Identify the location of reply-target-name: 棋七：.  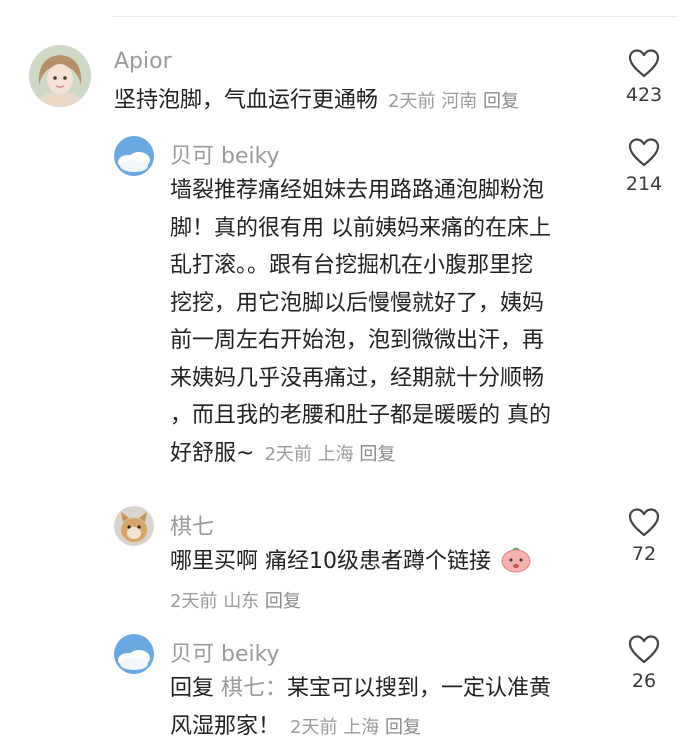
(254, 688).